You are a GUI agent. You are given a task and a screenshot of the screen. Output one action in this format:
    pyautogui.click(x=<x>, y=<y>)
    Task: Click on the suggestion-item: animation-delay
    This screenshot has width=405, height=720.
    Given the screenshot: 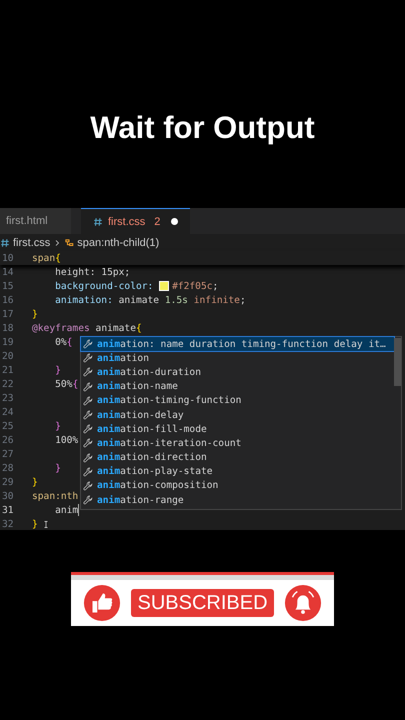 What is the action you would take?
    pyautogui.click(x=237, y=415)
    